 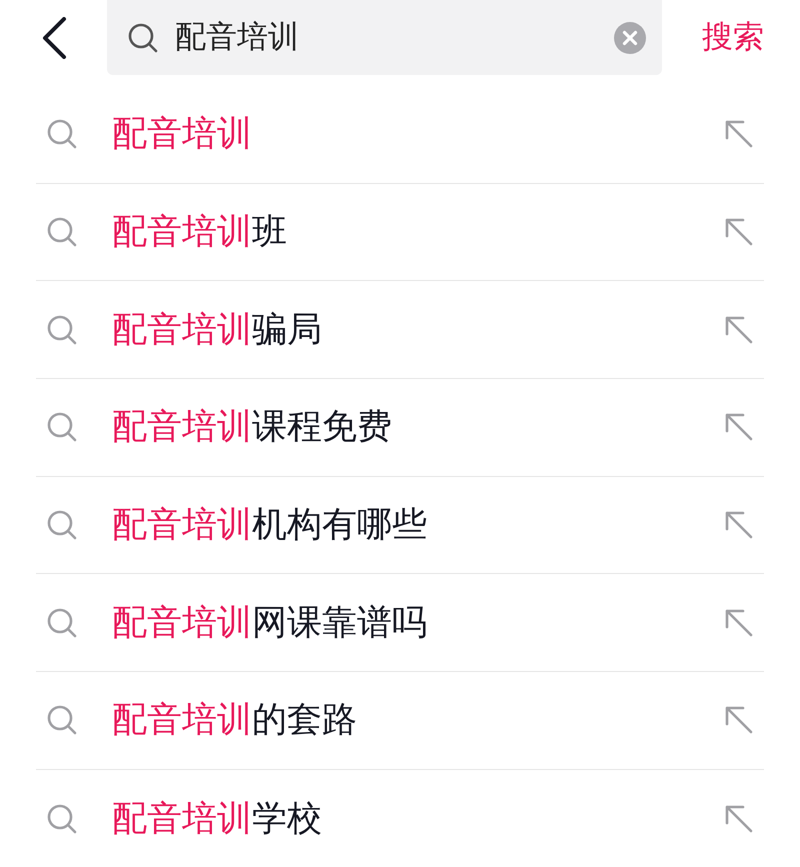 I want to click on search-input: 配音培训, so click(x=393, y=37).